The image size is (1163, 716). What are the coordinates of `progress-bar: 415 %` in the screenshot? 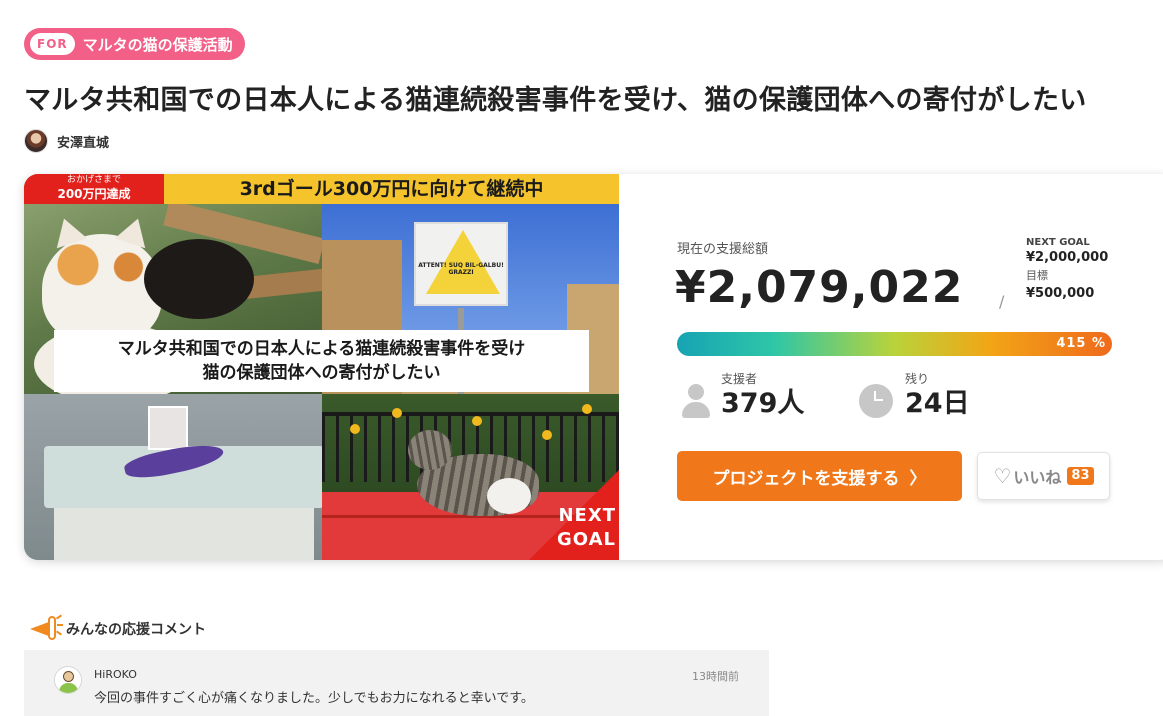 It's located at (894, 344).